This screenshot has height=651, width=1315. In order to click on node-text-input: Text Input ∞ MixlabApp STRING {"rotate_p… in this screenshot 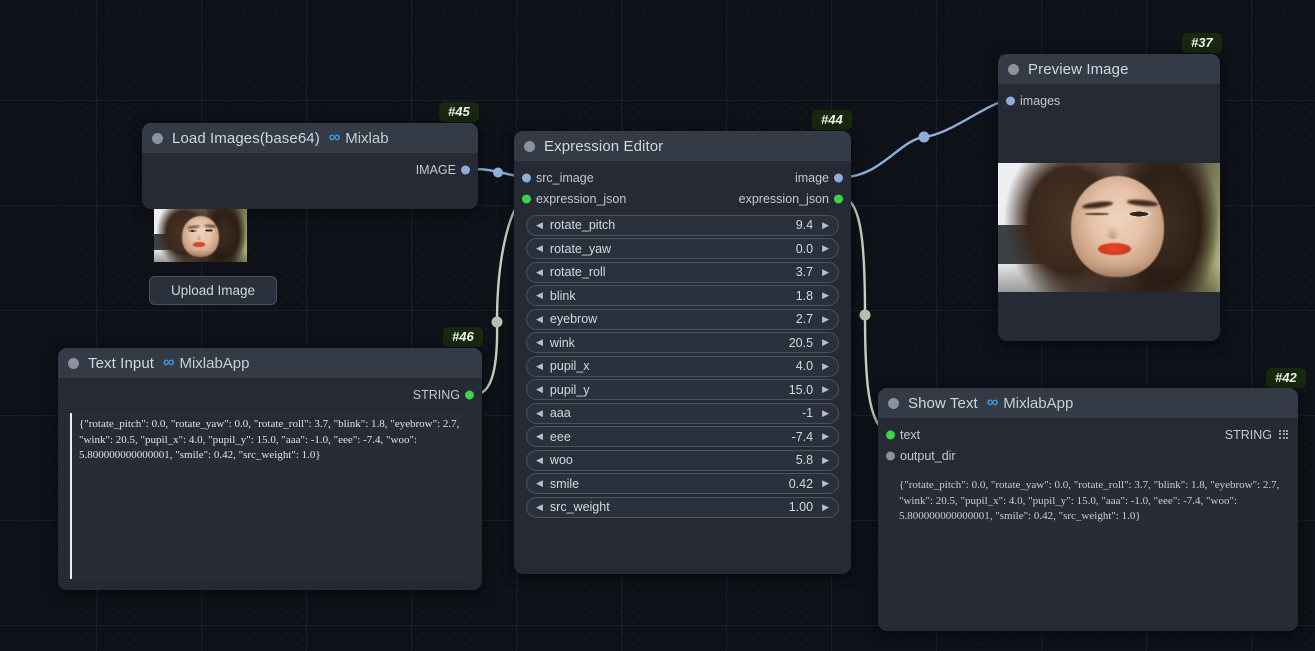, I will do `click(270, 469)`.